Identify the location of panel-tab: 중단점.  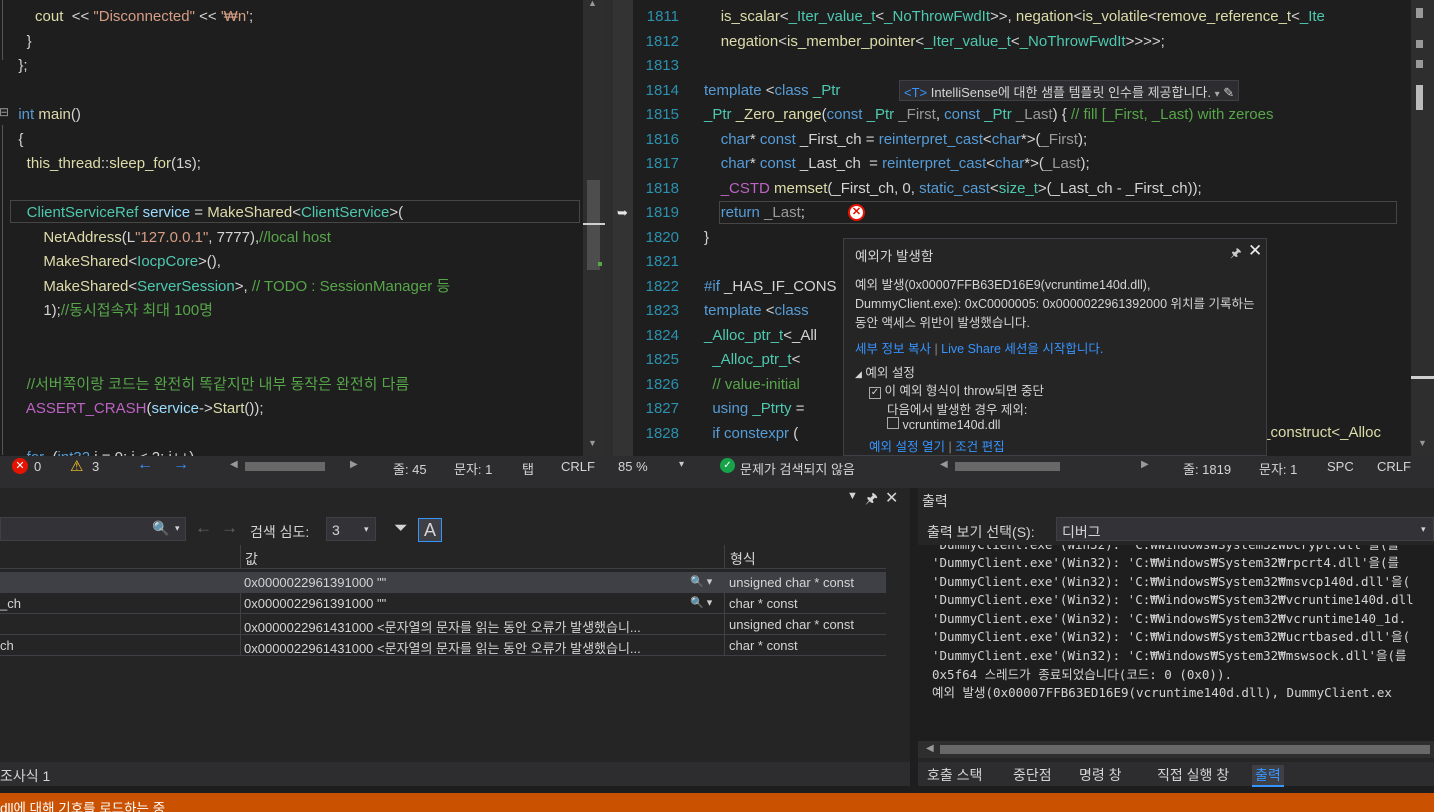
(1032, 775).